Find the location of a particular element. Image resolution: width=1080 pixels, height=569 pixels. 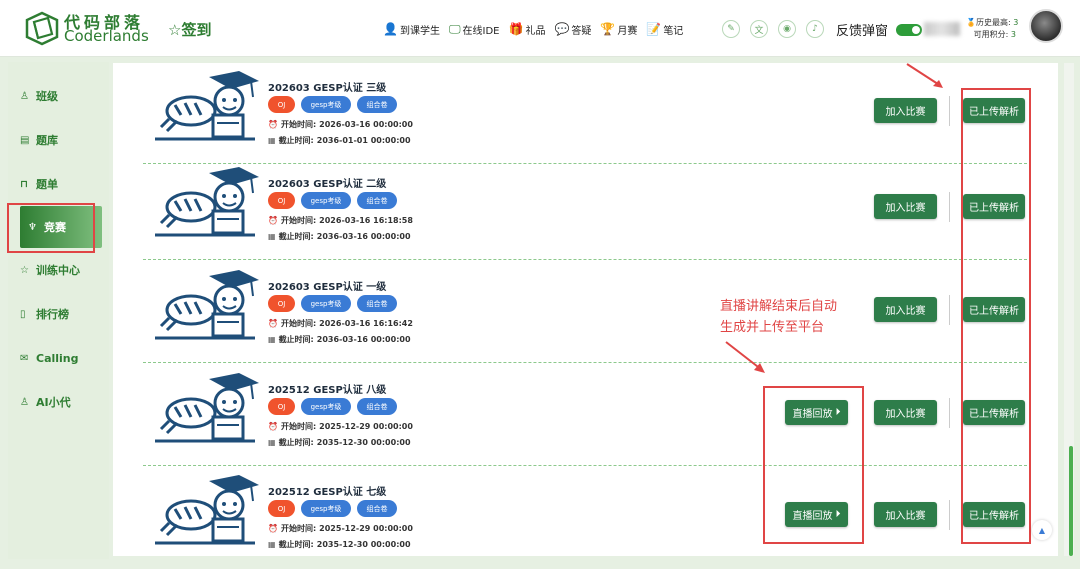

cube-logo-icon is located at coordinates (42, 28).